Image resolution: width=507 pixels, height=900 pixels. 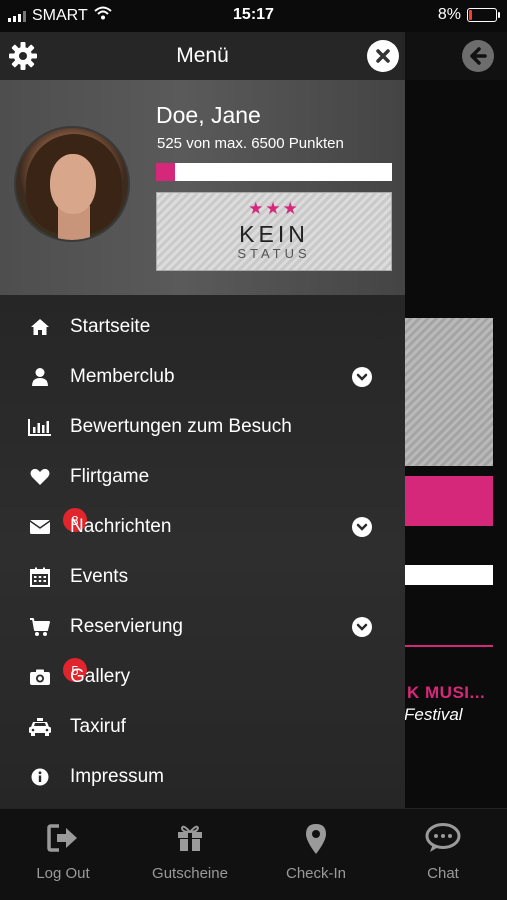 What do you see at coordinates (57, 523) in the screenshot?
I see `envelope-icon: 8` at bounding box center [57, 523].